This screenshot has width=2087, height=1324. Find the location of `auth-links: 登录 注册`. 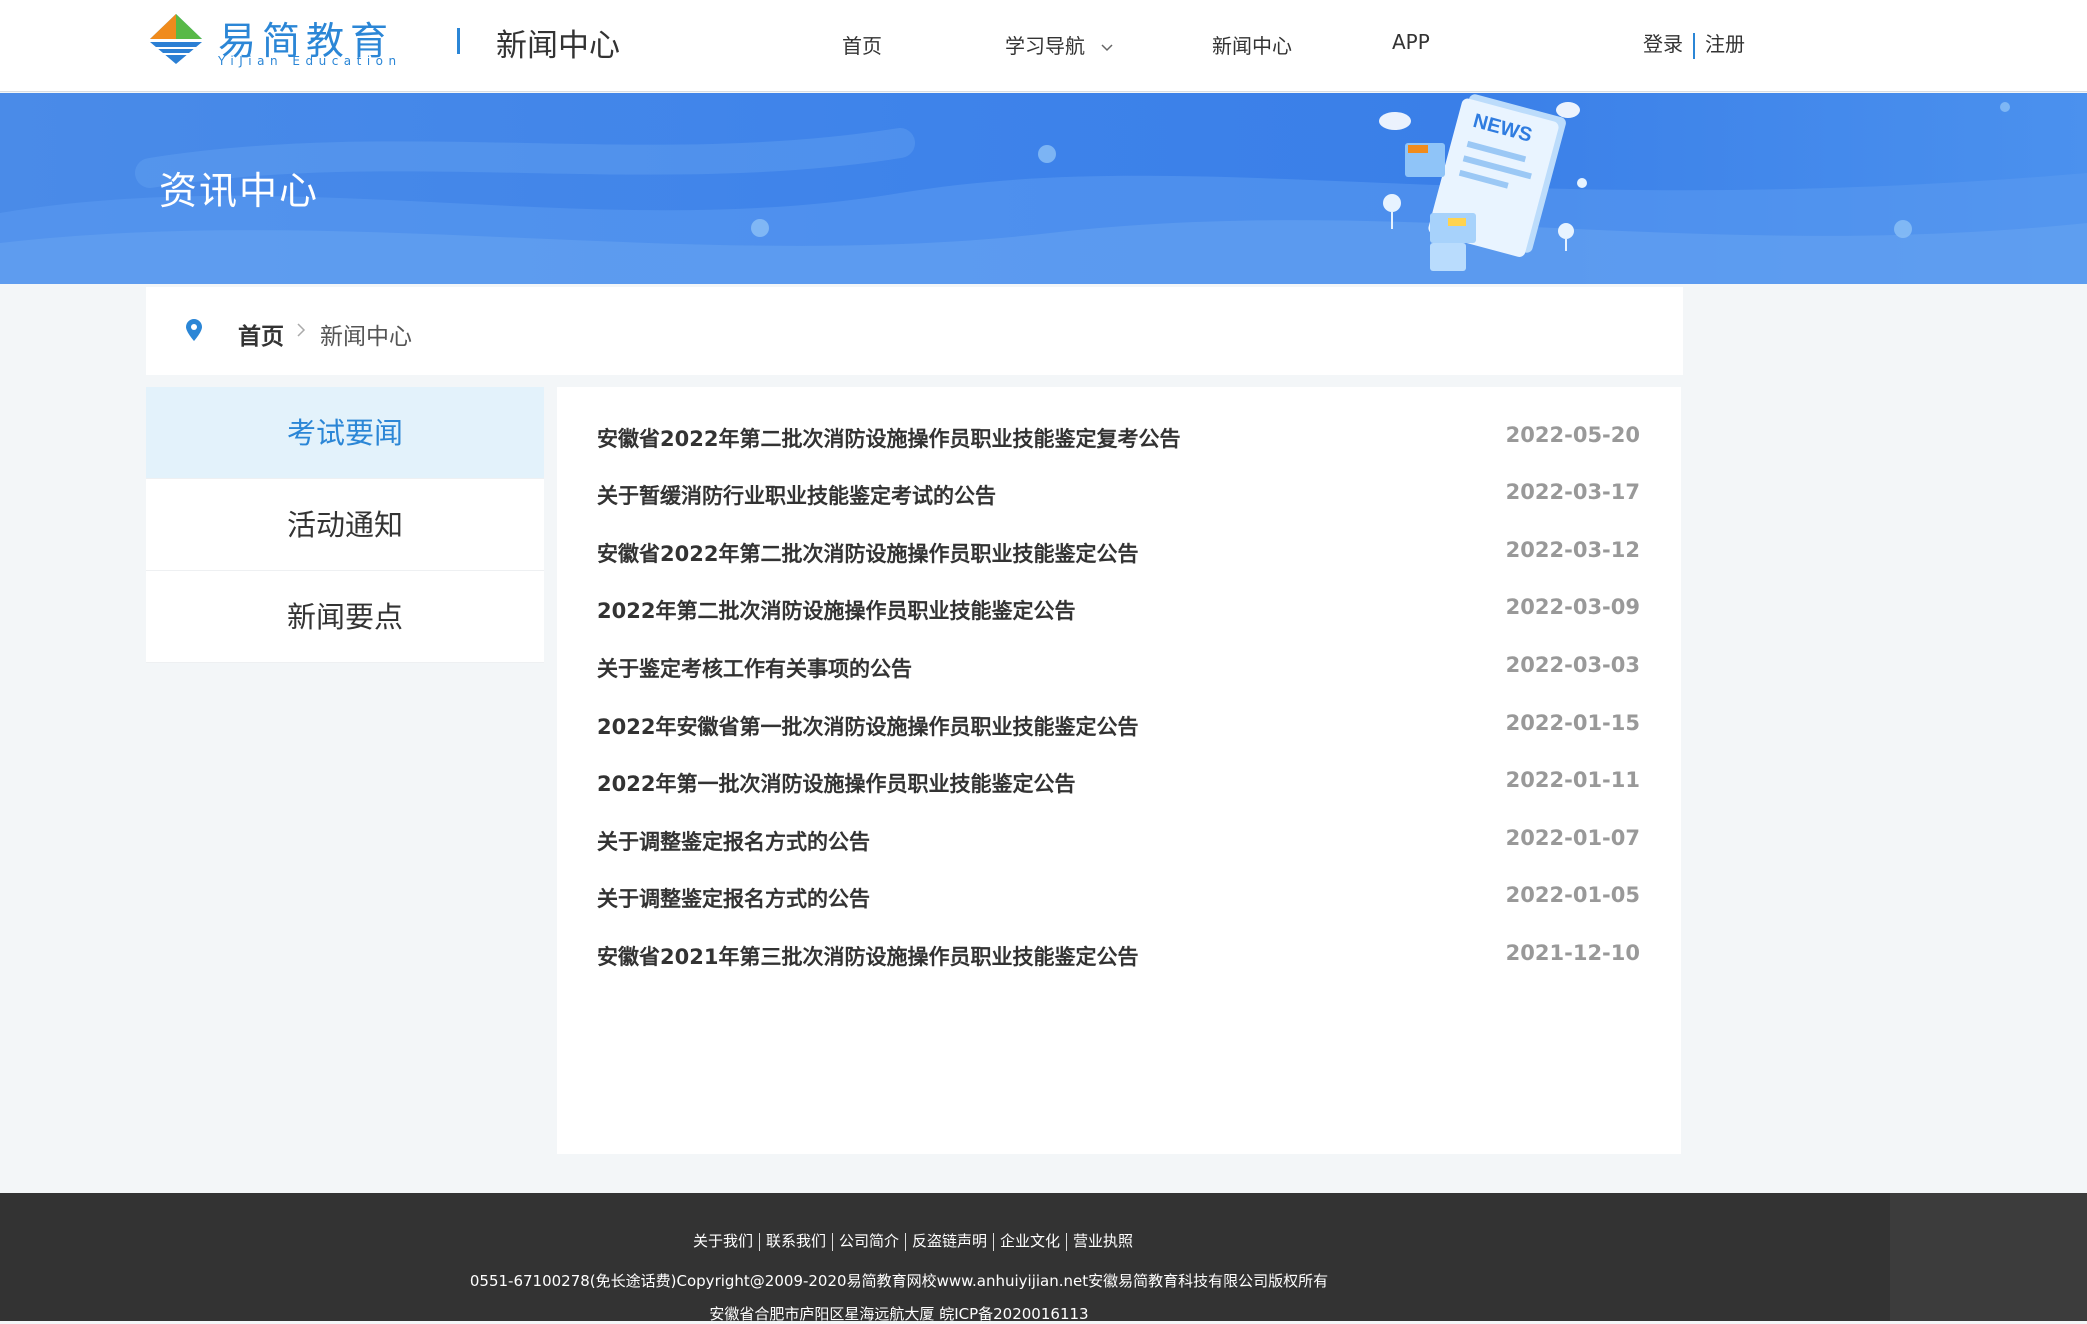

auth-links: 登录 注册 is located at coordinates (1694, 43).